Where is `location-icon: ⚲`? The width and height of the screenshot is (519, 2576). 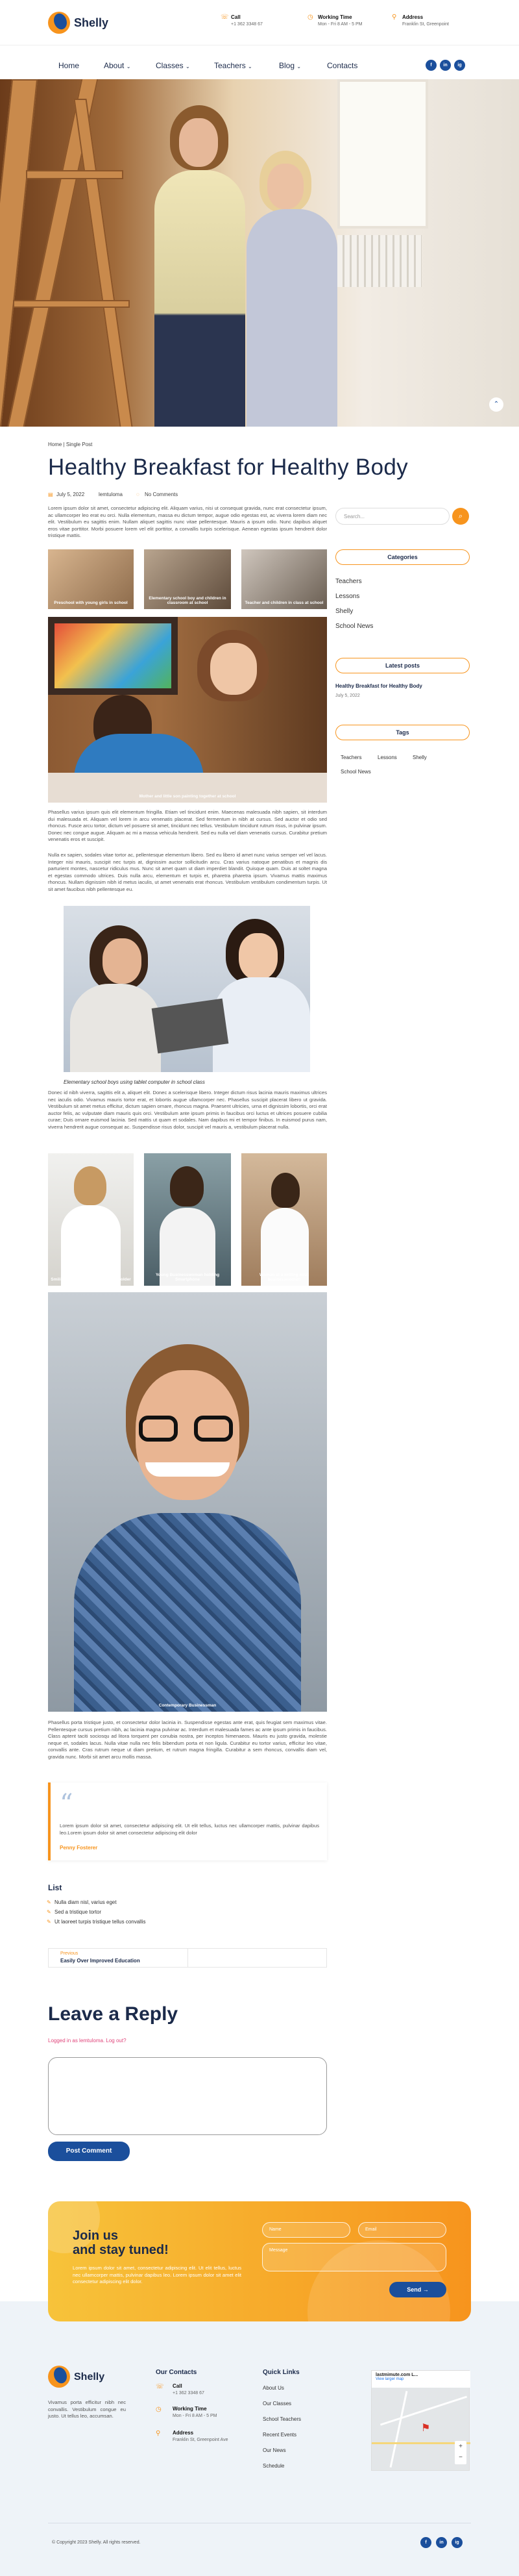
location-icon: ⚲ is located at coordinates (395, 17).